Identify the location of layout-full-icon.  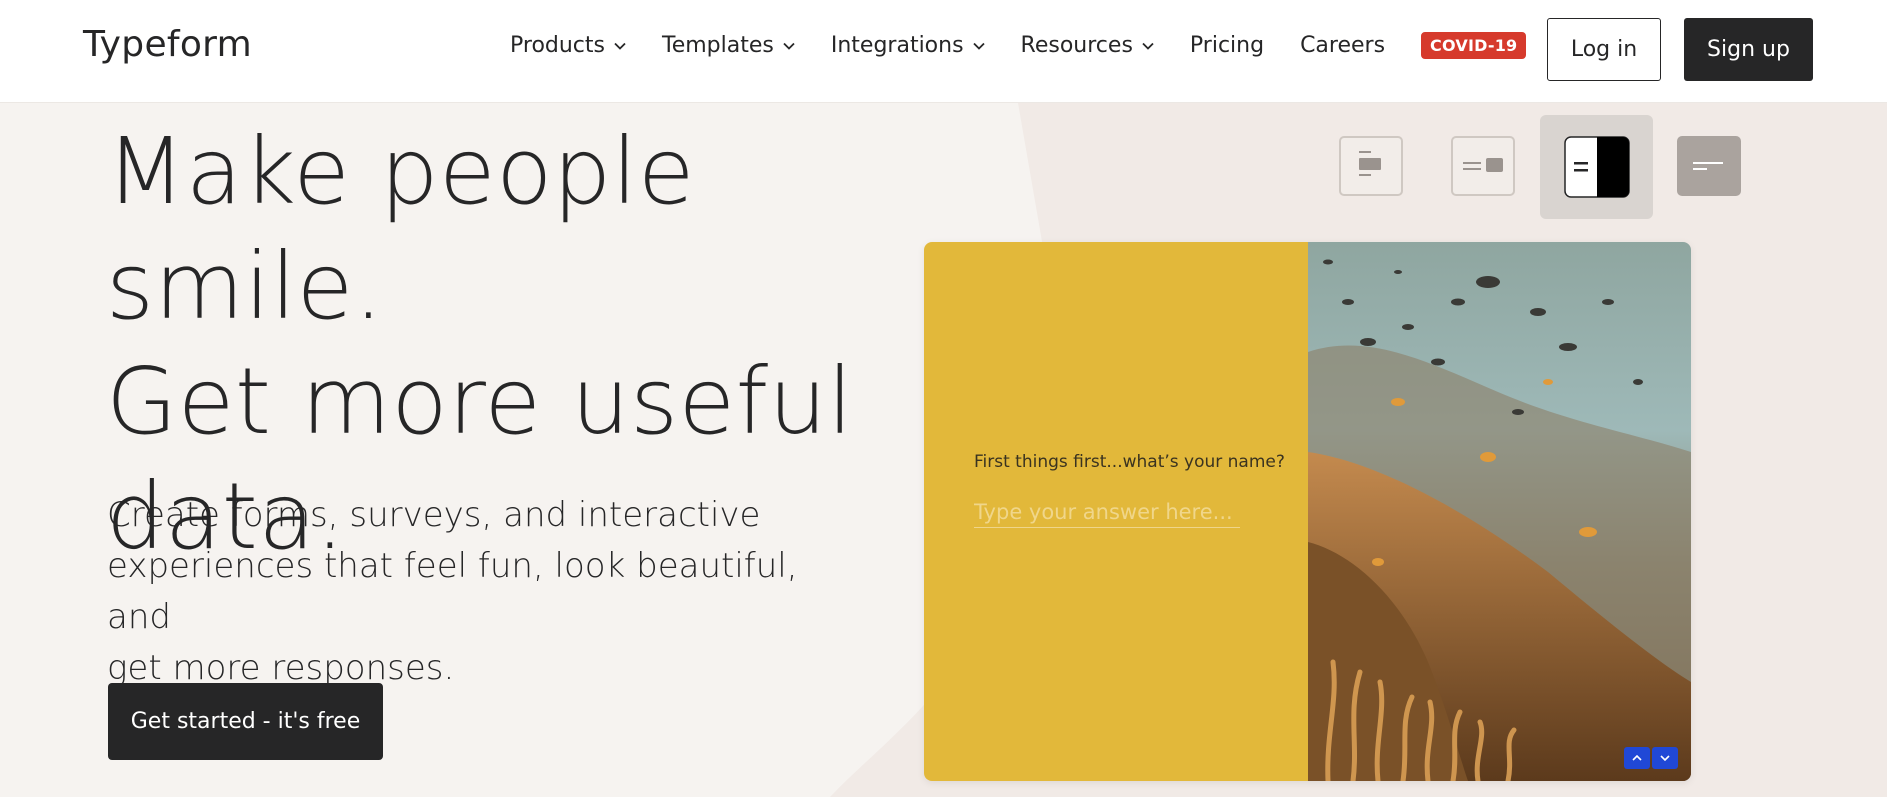
(1708, 166).